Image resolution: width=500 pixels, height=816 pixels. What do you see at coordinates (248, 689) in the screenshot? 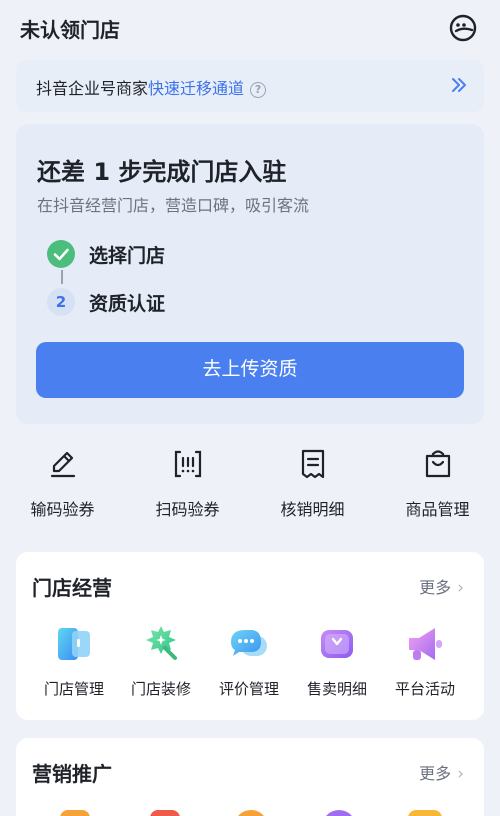
I see `store-item-label: 评价管理` at bounding box center [248, 689].